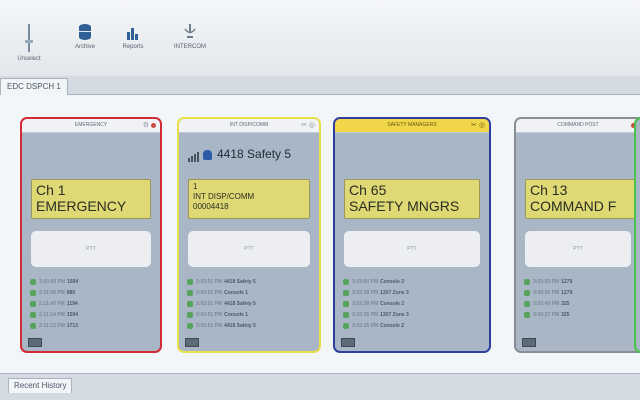 The width and height of the screenshot is (640, 400). I want to click on console-tabs: EDC DSPCH 1, so click(320, 85).